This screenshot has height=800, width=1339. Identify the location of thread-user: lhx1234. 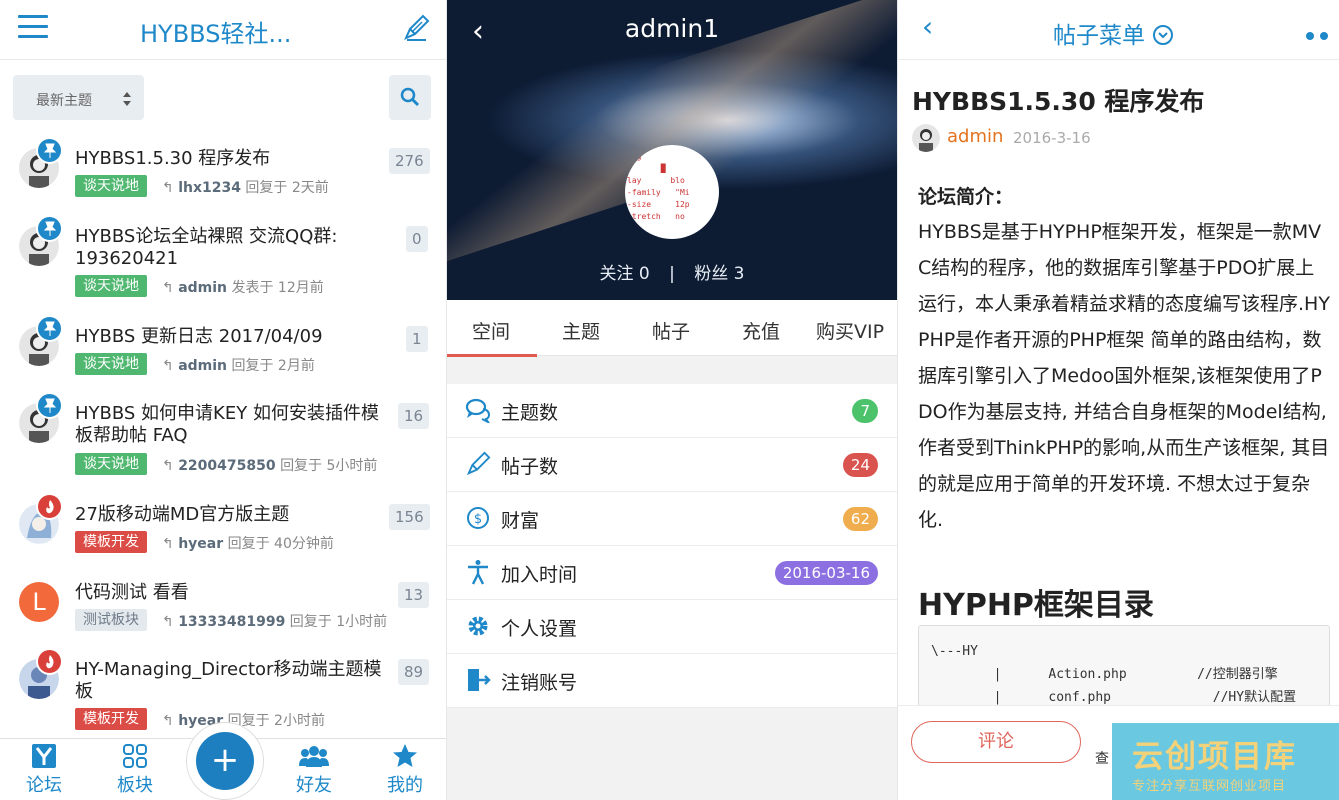
(209, 188).